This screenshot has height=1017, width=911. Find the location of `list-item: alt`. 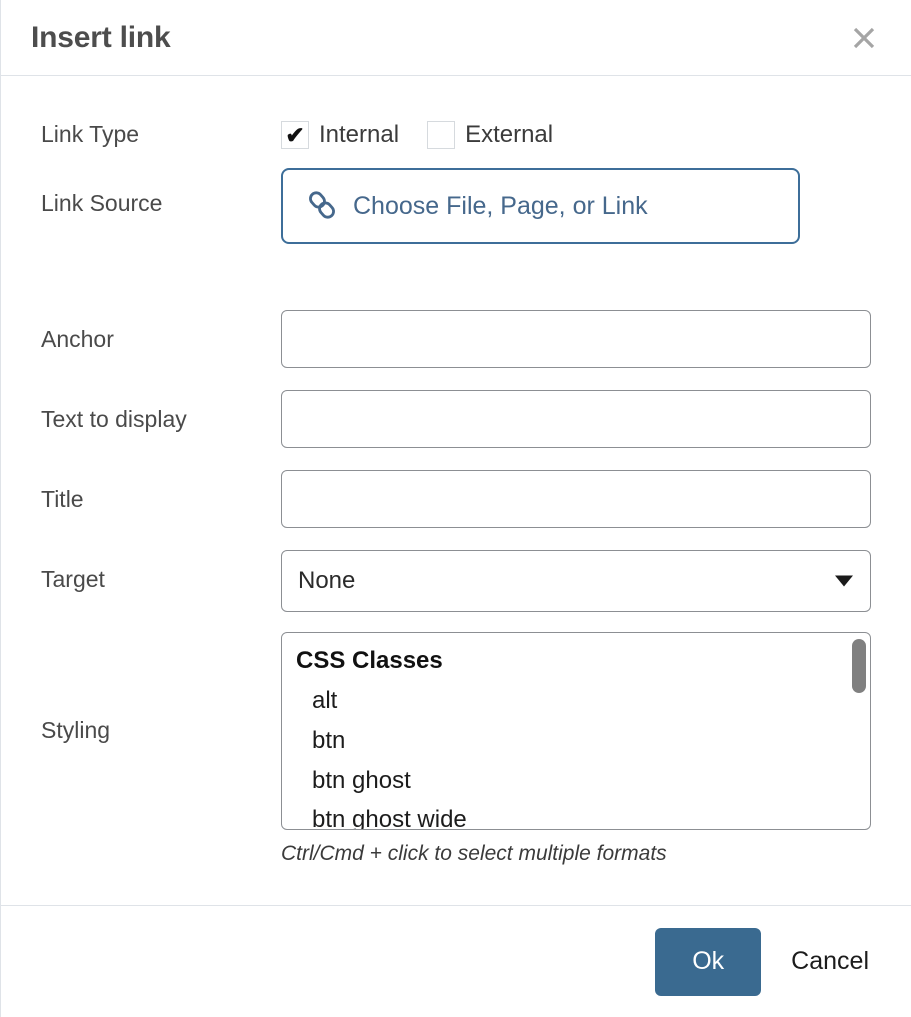

list-item: alt is located at coordinates (576, 701).